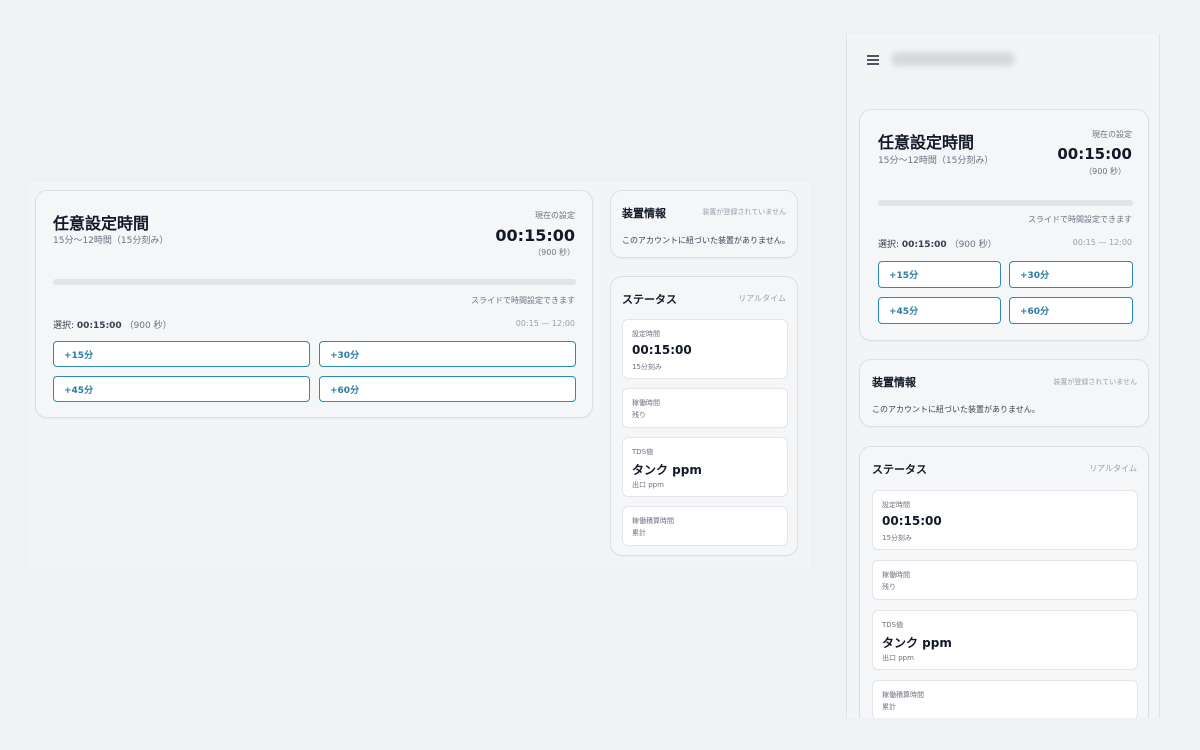 Image resolution: width=1200 pixels, height=750 pixels. What do you see at coordinates (873, 60) in the screenshot?
I see `hamburger-menu-icon` at bounding box center [873, 60].